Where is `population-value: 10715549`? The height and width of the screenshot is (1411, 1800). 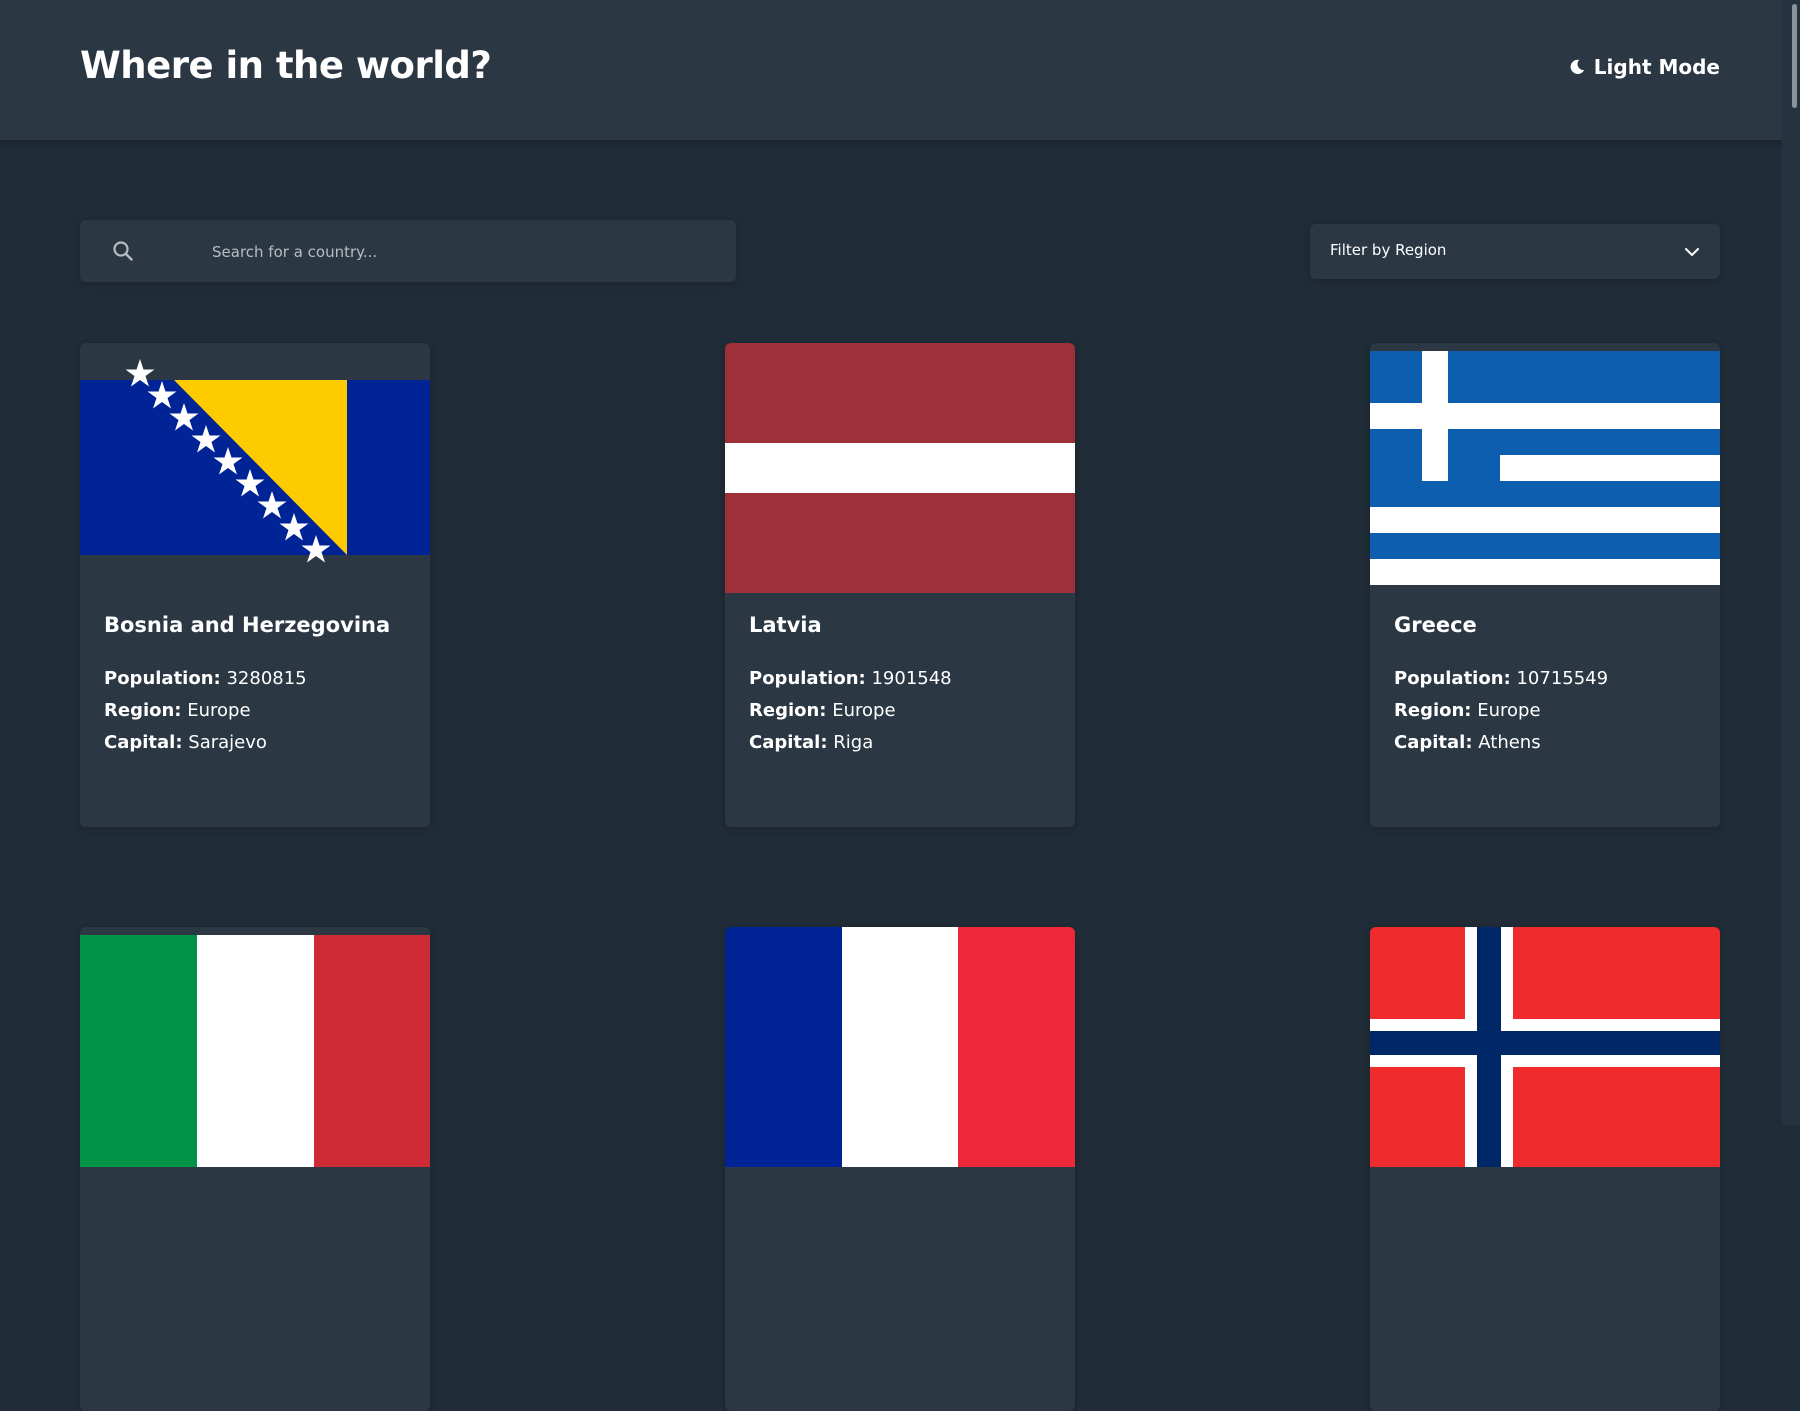 population-value: 10715549 is located at coordinates (1562, 678).